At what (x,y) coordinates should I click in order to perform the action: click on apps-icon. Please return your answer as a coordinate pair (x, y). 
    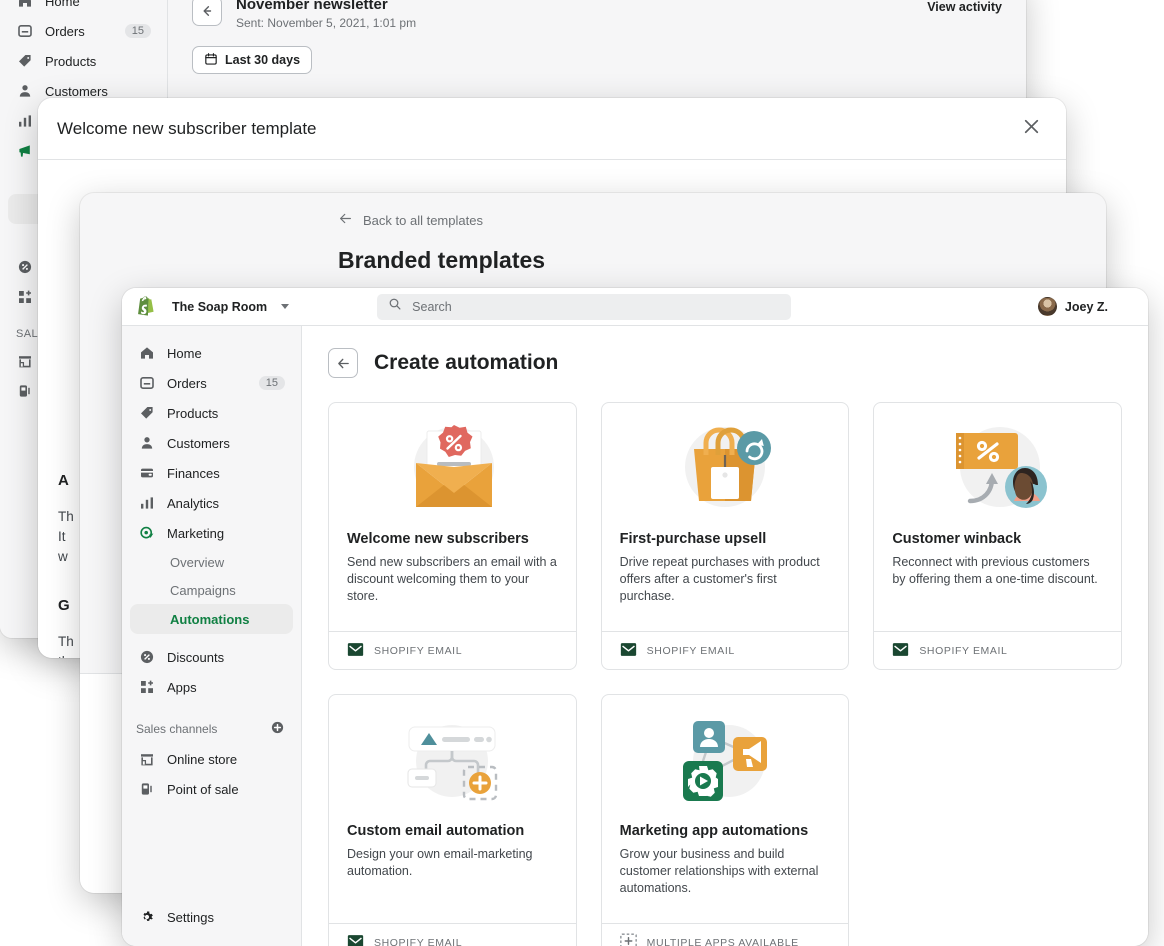
    Looking at the image, I should click on (146, 687).